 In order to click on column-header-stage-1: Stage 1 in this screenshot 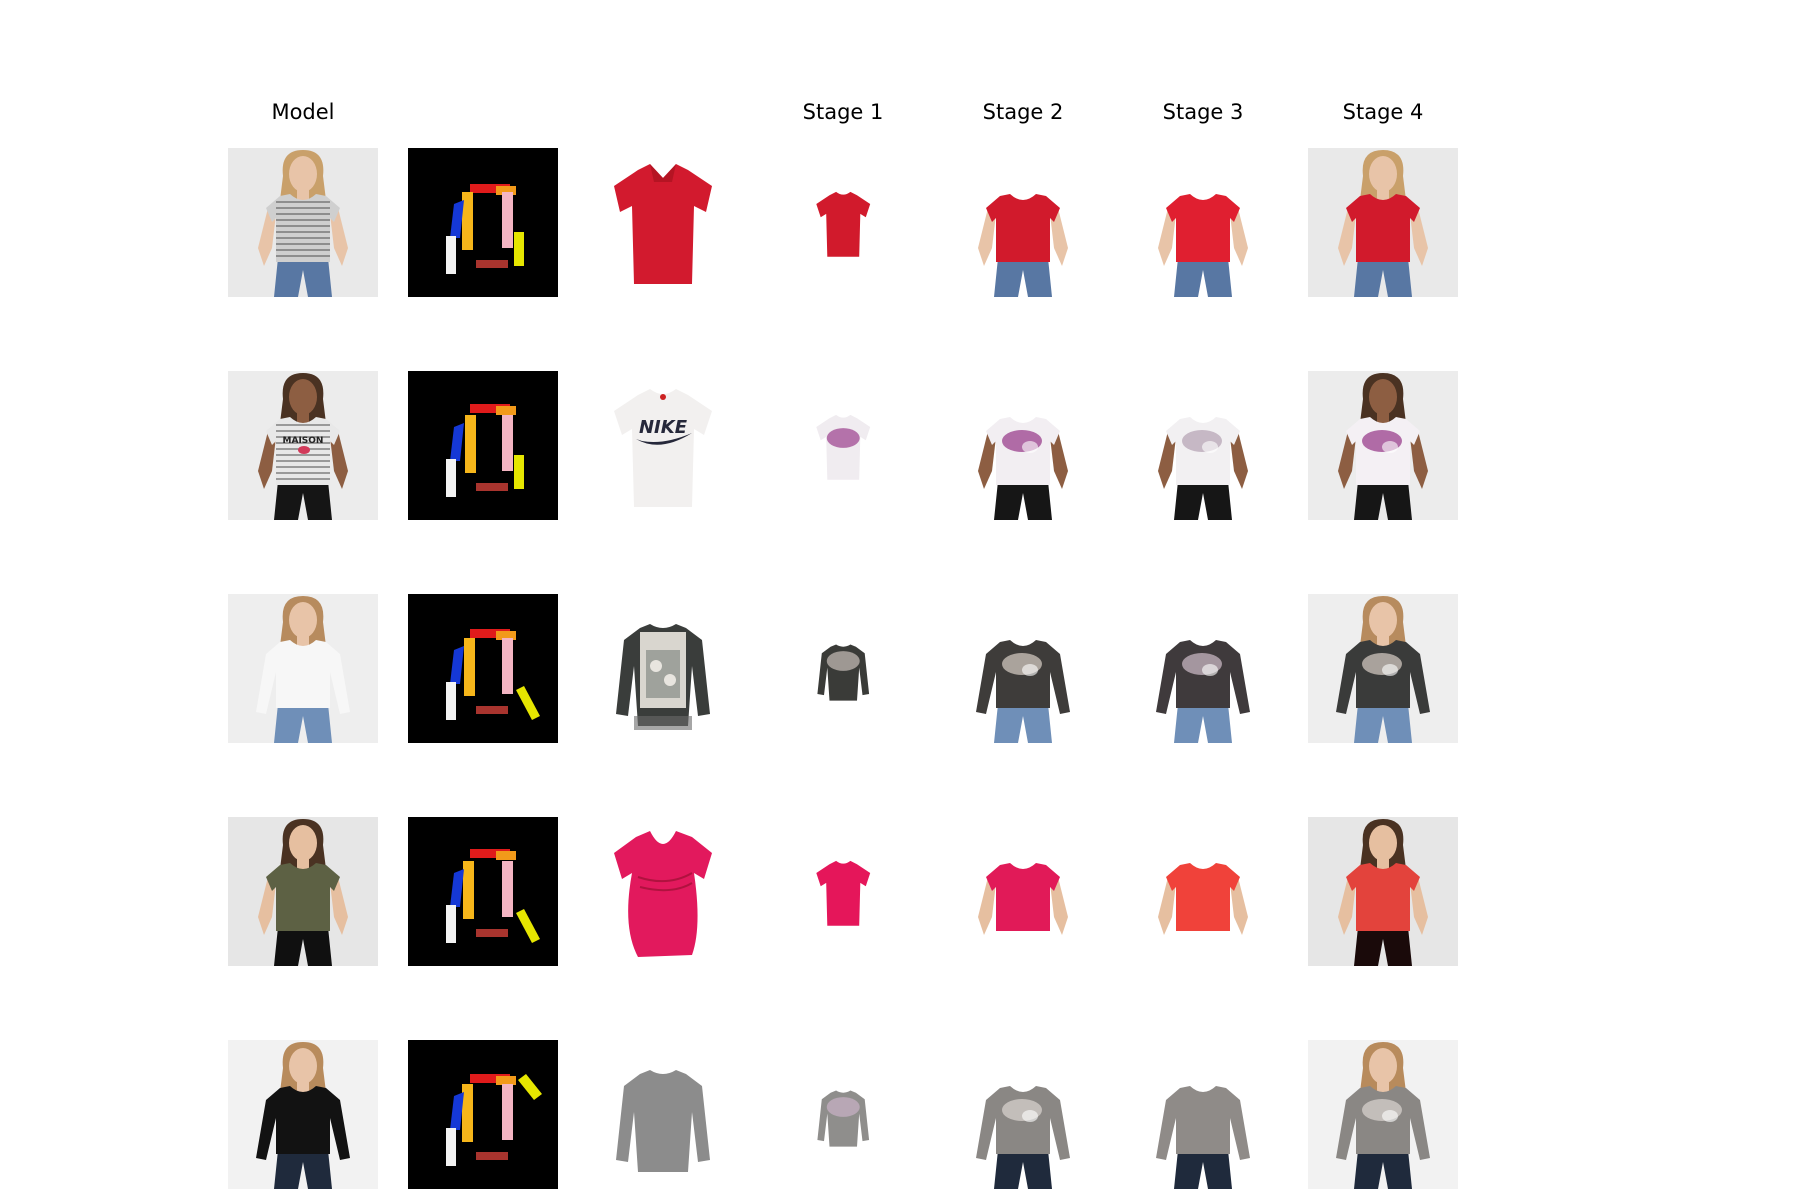, I will do `click(843, 112)`.